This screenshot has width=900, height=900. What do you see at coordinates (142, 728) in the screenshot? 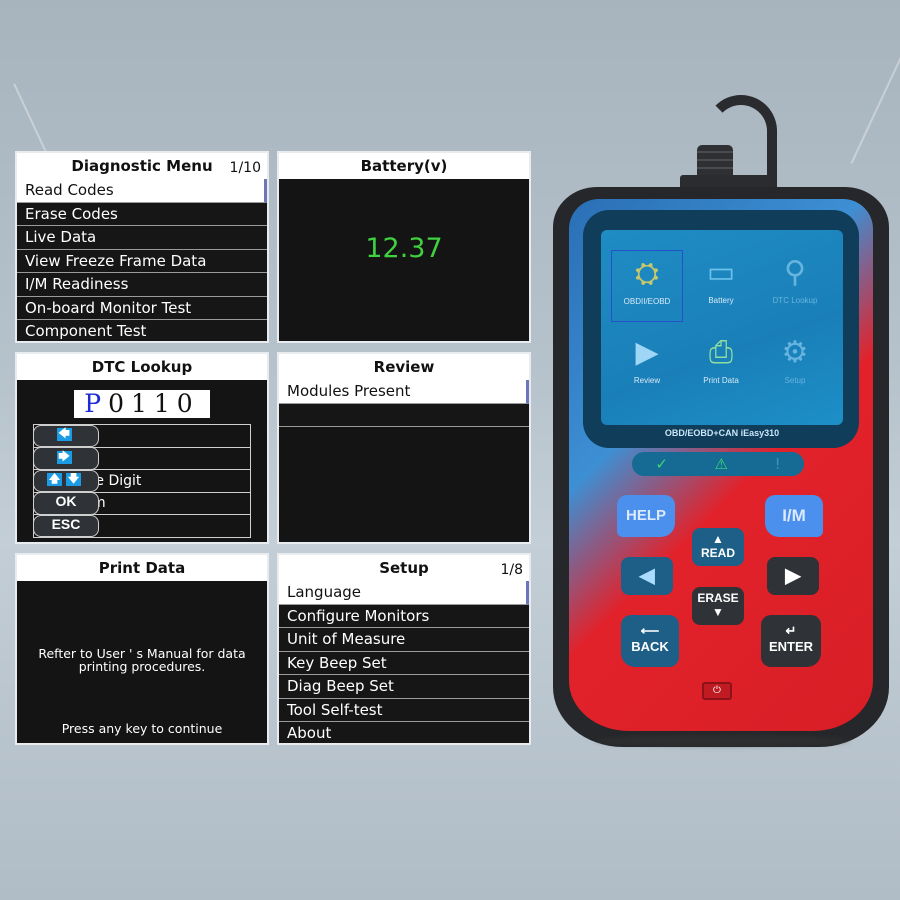
I see `press-any-key-prompt: Press any key to continue` at bounding box center [142, 728].